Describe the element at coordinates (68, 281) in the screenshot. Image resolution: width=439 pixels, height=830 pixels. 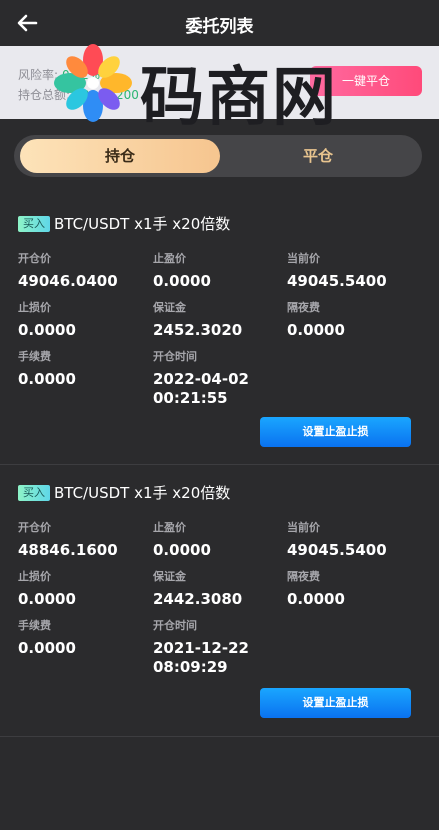
I see `open-price-value: 49046.0400` at that location.